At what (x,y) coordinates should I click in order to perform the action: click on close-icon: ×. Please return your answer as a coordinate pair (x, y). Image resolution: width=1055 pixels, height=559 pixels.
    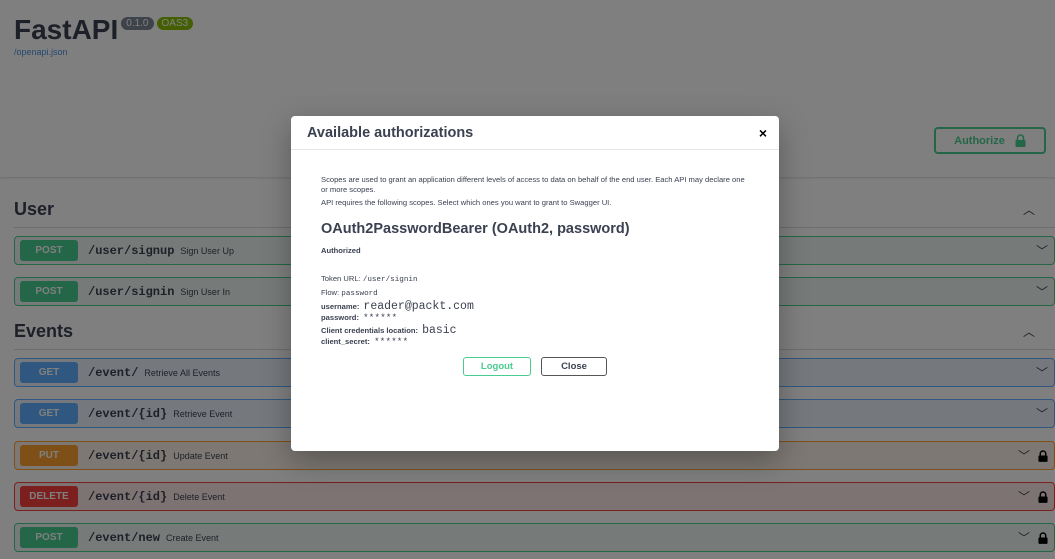
    Looking at the image, I should click on (763, 133).